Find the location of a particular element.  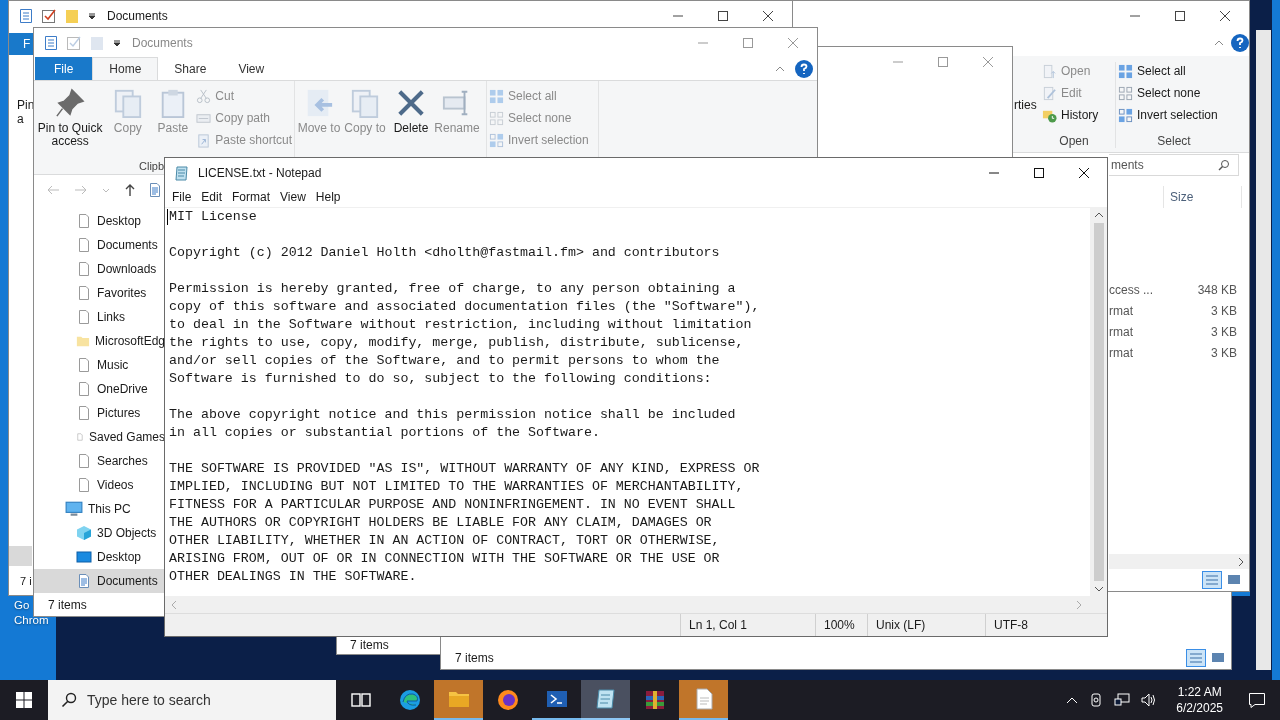

column-header: Size is located at coordinates (1202, 197).